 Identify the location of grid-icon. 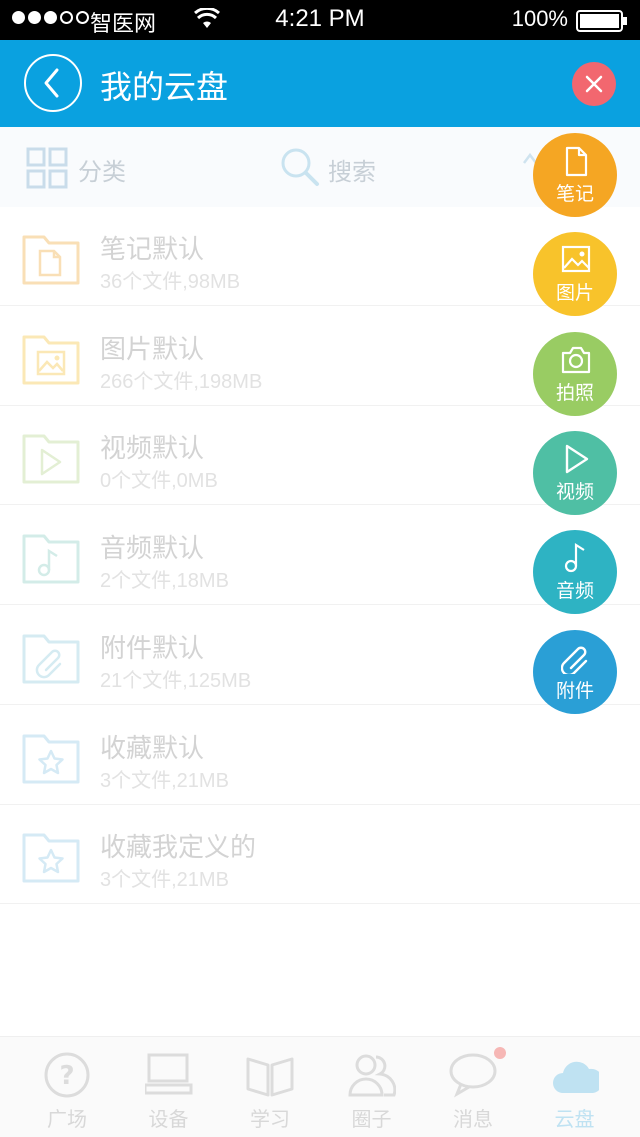
(47, 168).